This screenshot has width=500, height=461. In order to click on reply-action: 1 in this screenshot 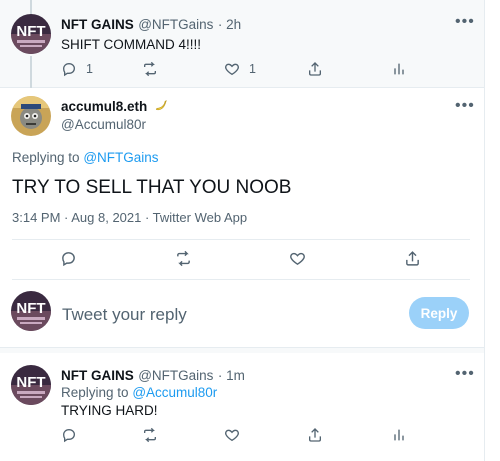, I will do `click(77, 69)`.